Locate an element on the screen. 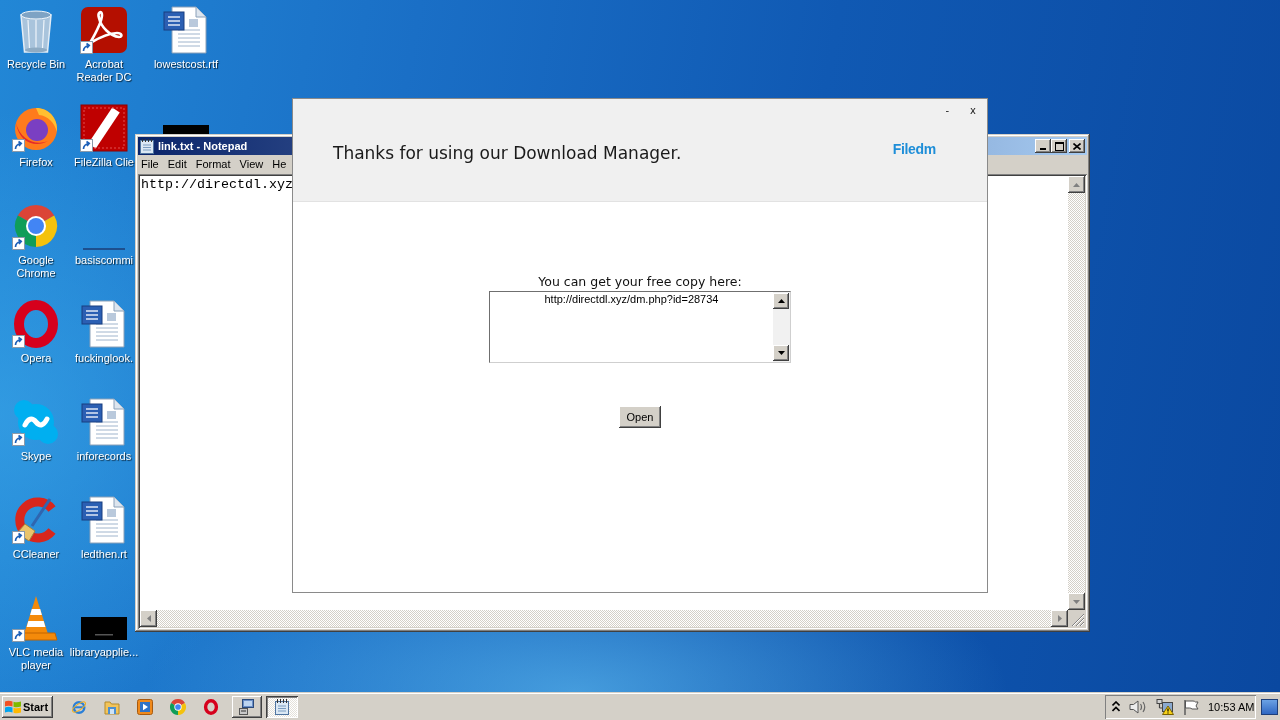 This screenshot has height=720, width=1280. desktop-icon-label: lowestcost.rtf is located at coordinates (186, 64).